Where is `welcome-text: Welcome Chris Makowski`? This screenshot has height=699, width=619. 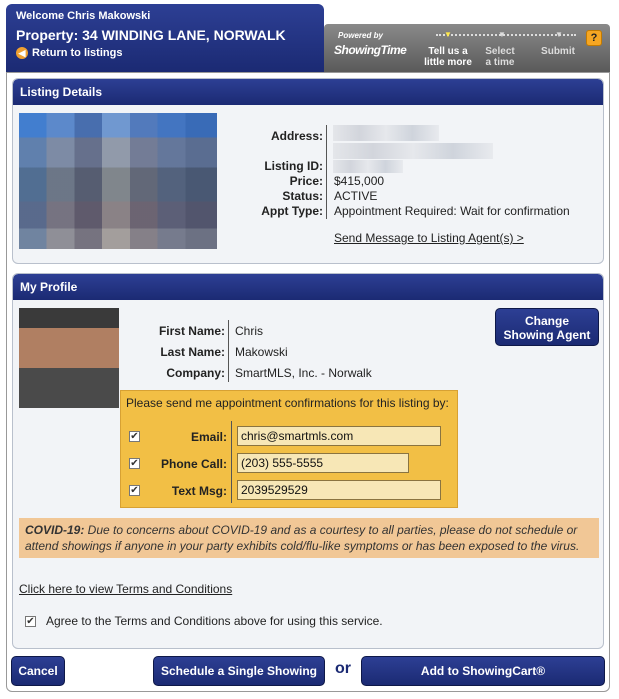 welcome-text: Welcome Chris Makowski is located at coordinates (83, 16).